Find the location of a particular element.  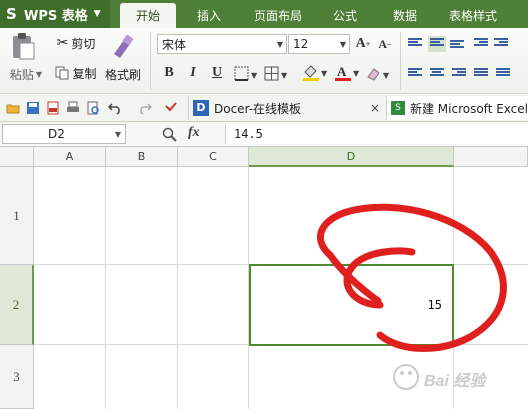

indent-increase-icon is located at coordinates (501, 44).